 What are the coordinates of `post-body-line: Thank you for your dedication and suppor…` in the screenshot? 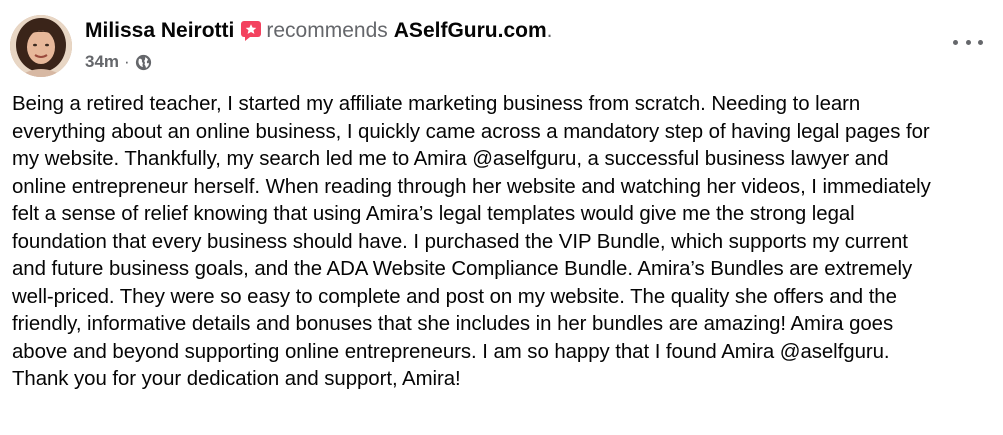 It's located at (236, 379).